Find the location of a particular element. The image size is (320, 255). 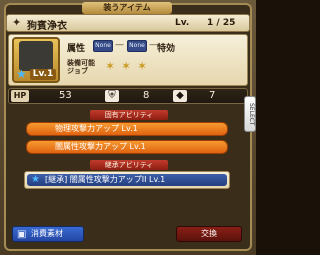

ability-item-1: 物理攻撃力アップ Lv.1 is located at coordinates (127, 129).